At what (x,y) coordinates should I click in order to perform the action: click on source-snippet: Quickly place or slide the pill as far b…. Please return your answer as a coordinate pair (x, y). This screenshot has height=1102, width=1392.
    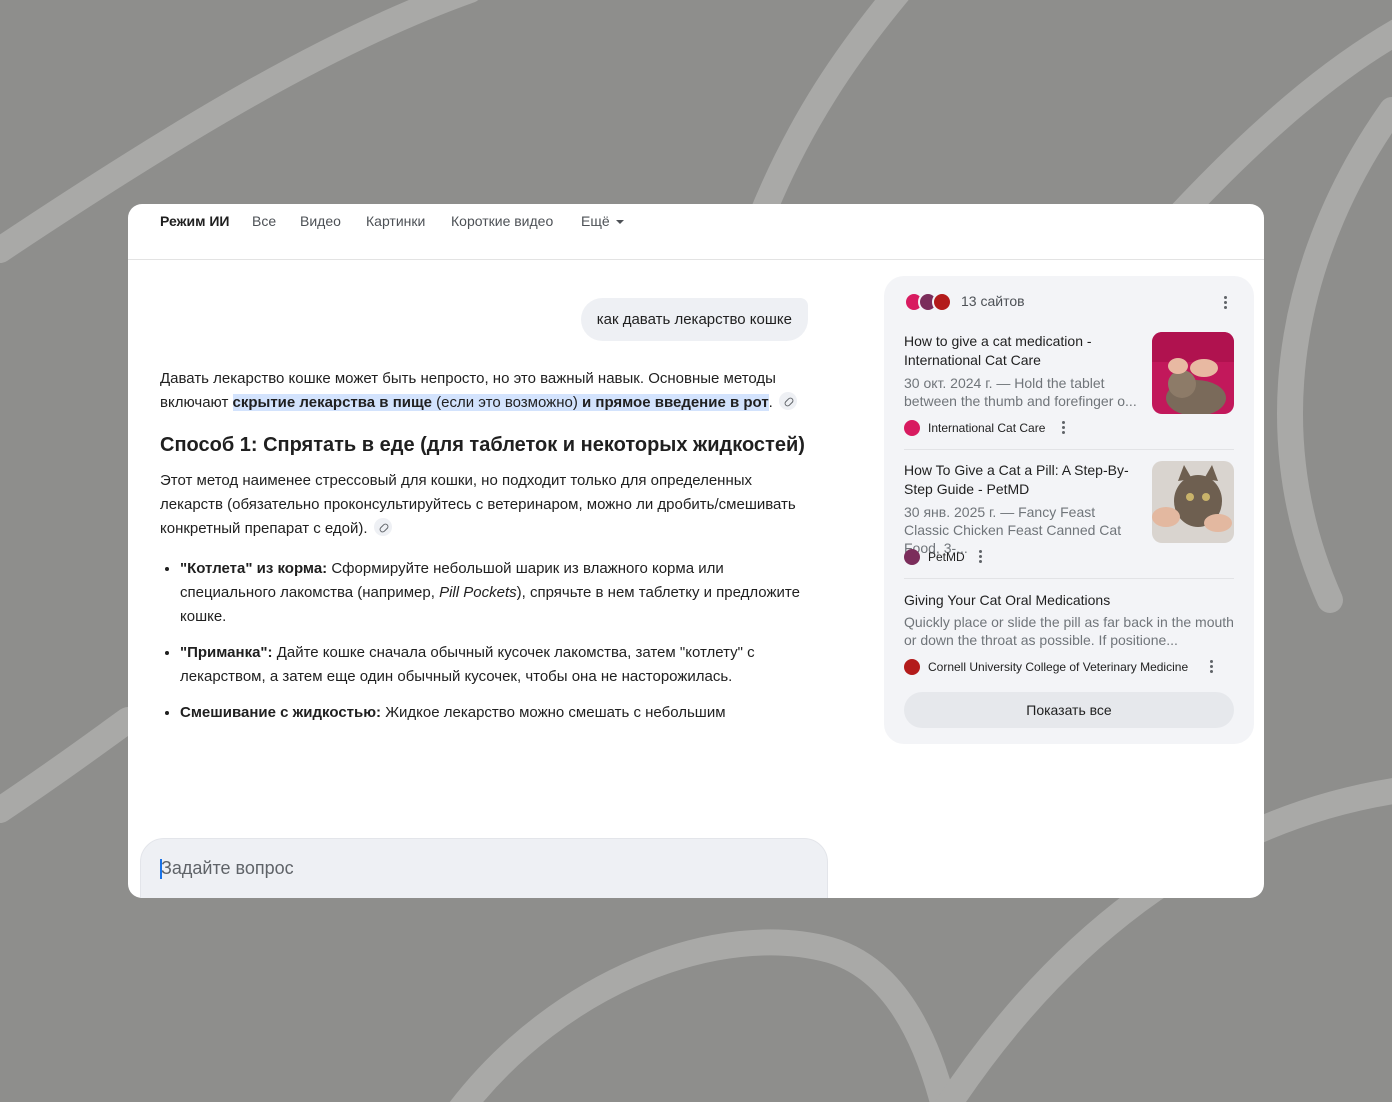
    Looking at the image, I should click on (1069, 631).